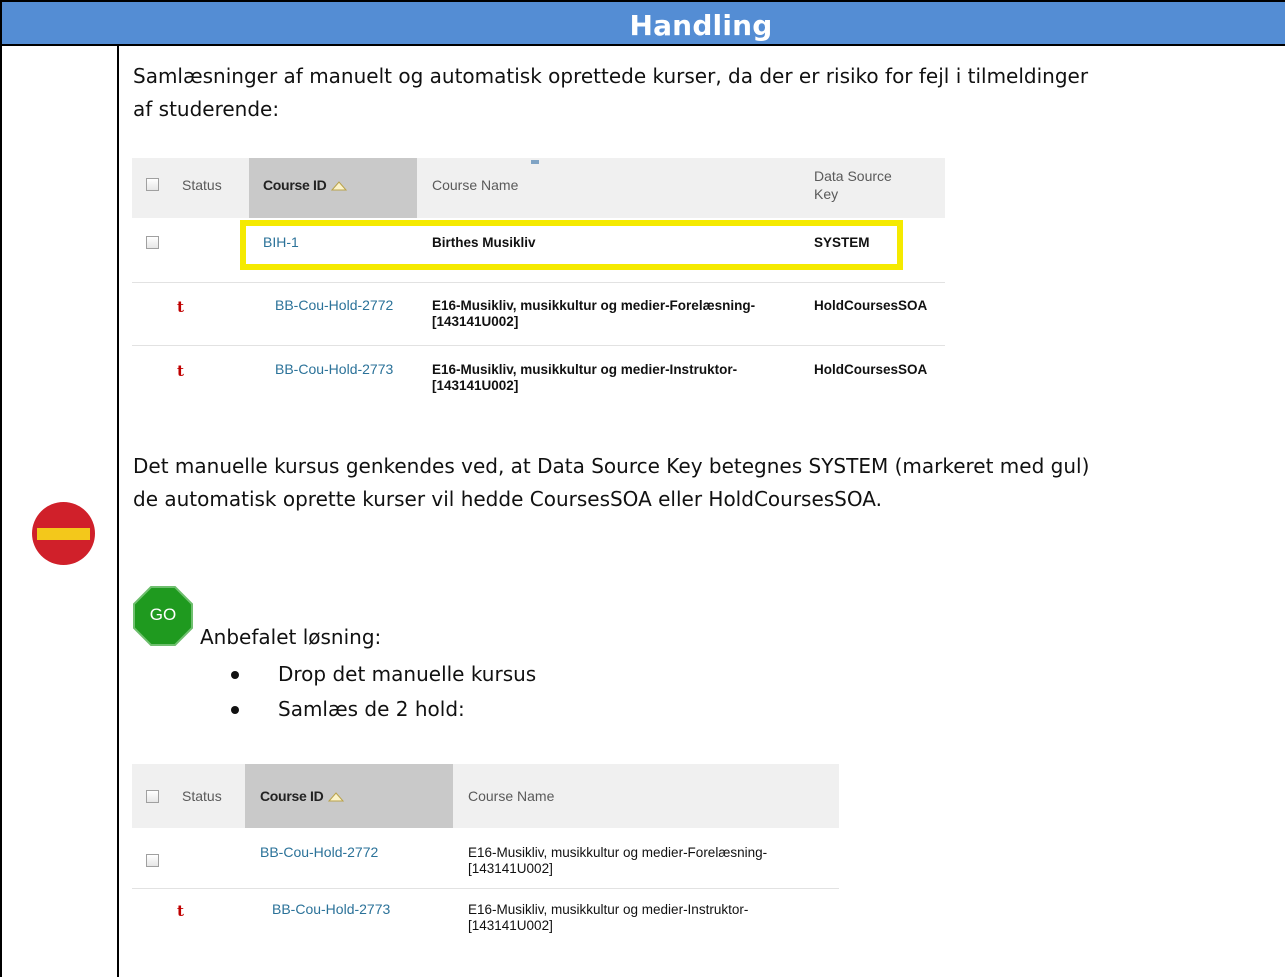 This screenshot has height=977, width=1285. What do you see at coordinates (701, 25) in the screenshot?
I see `header-title: Handling` at bounding box center [701, 25].